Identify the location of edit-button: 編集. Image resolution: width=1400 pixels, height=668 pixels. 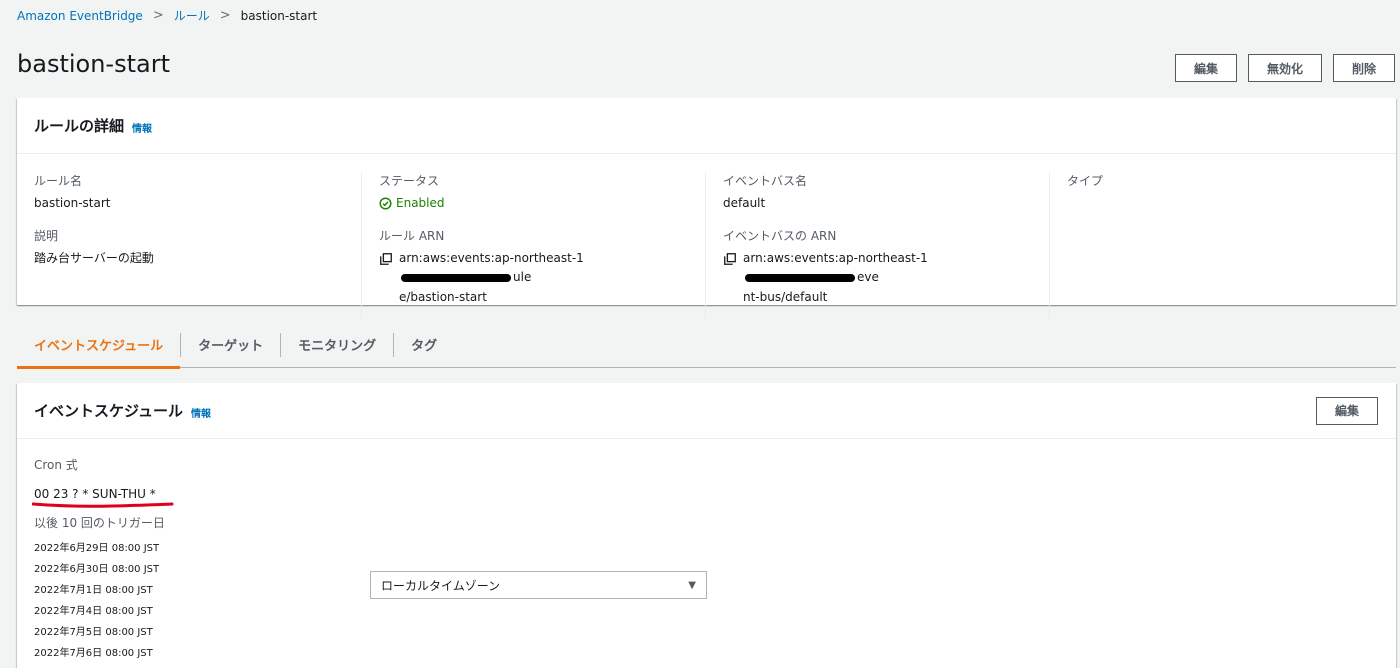
(1205, 68).